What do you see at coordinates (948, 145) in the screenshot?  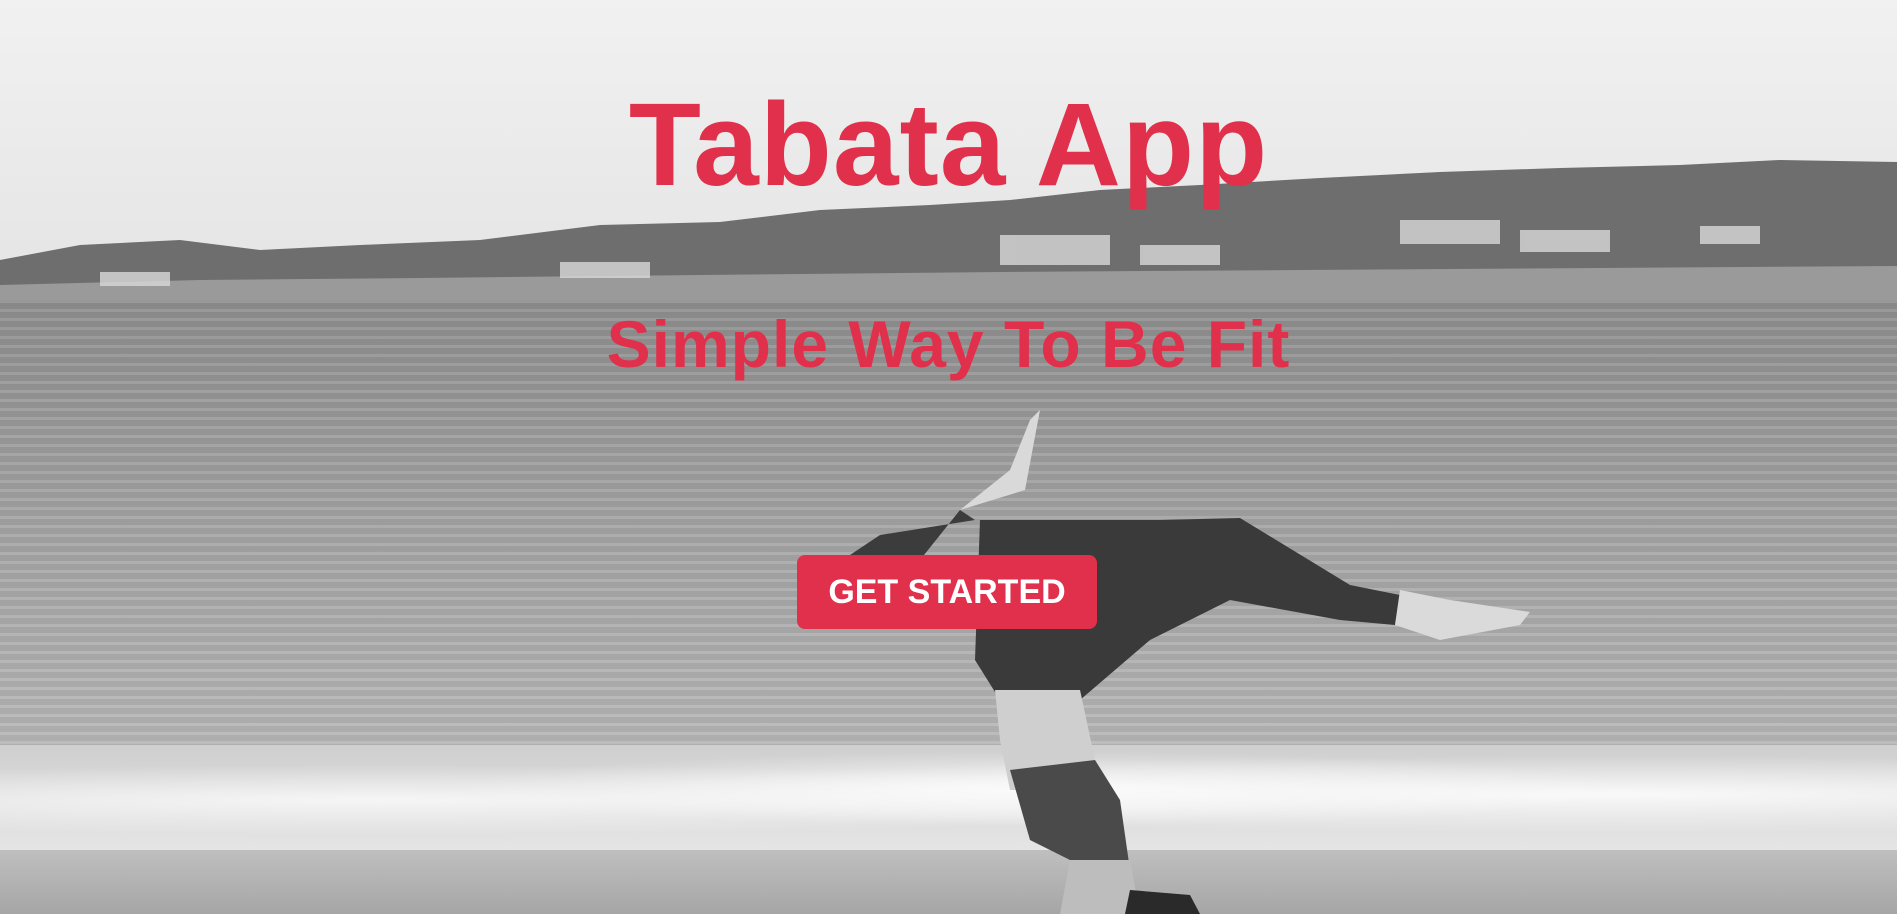 I see `app-title: Tabata App` at bounding box center [948, 145].